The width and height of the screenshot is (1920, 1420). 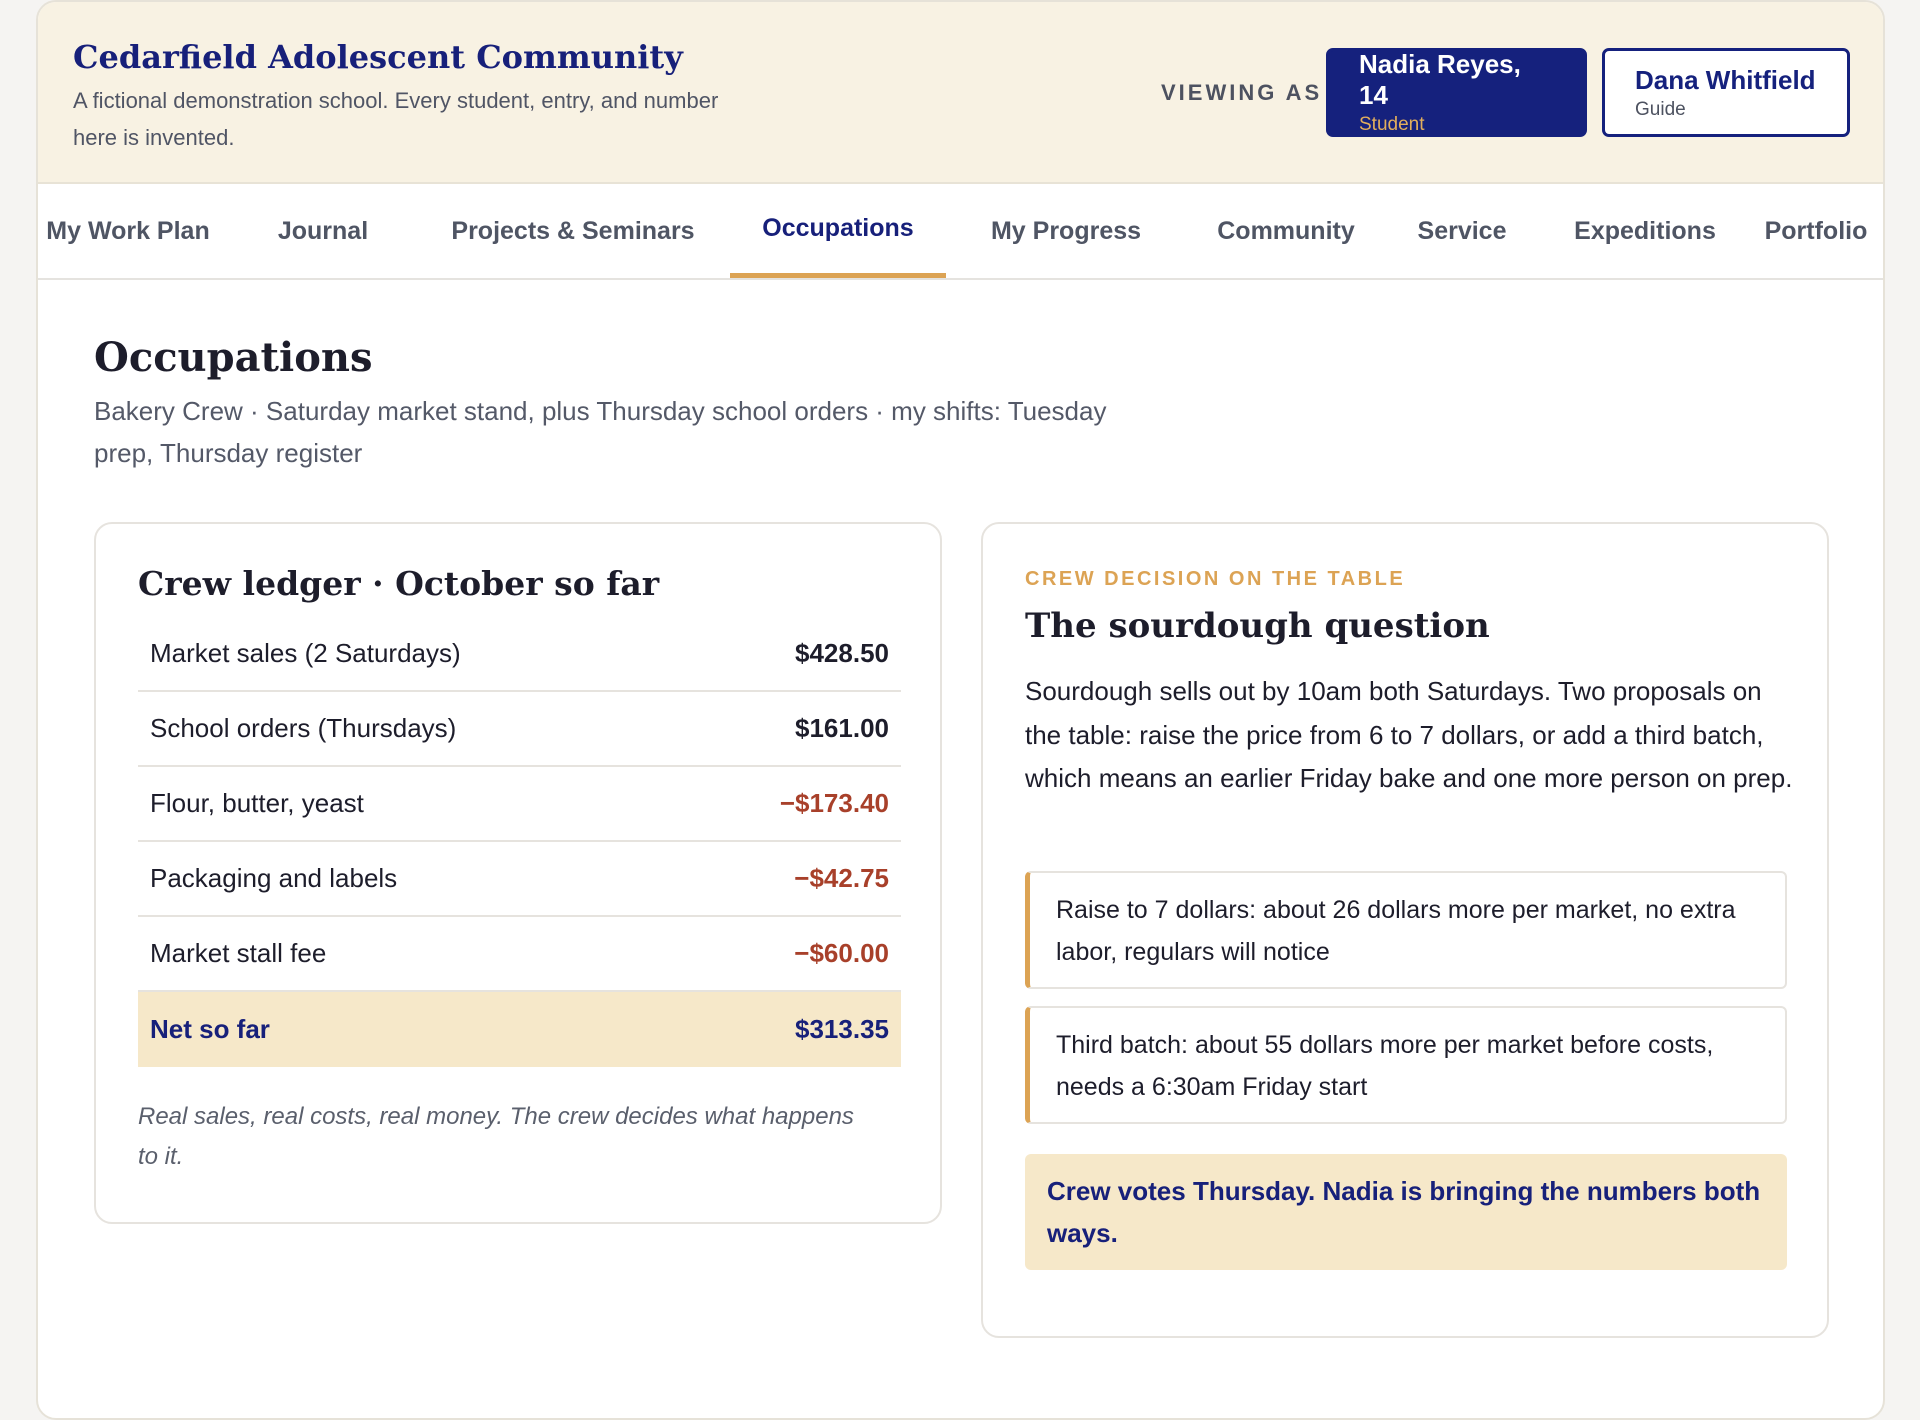 I want to click on ledger-row-label: Market sales (2 Saturdays), so click(x=305, y=653).